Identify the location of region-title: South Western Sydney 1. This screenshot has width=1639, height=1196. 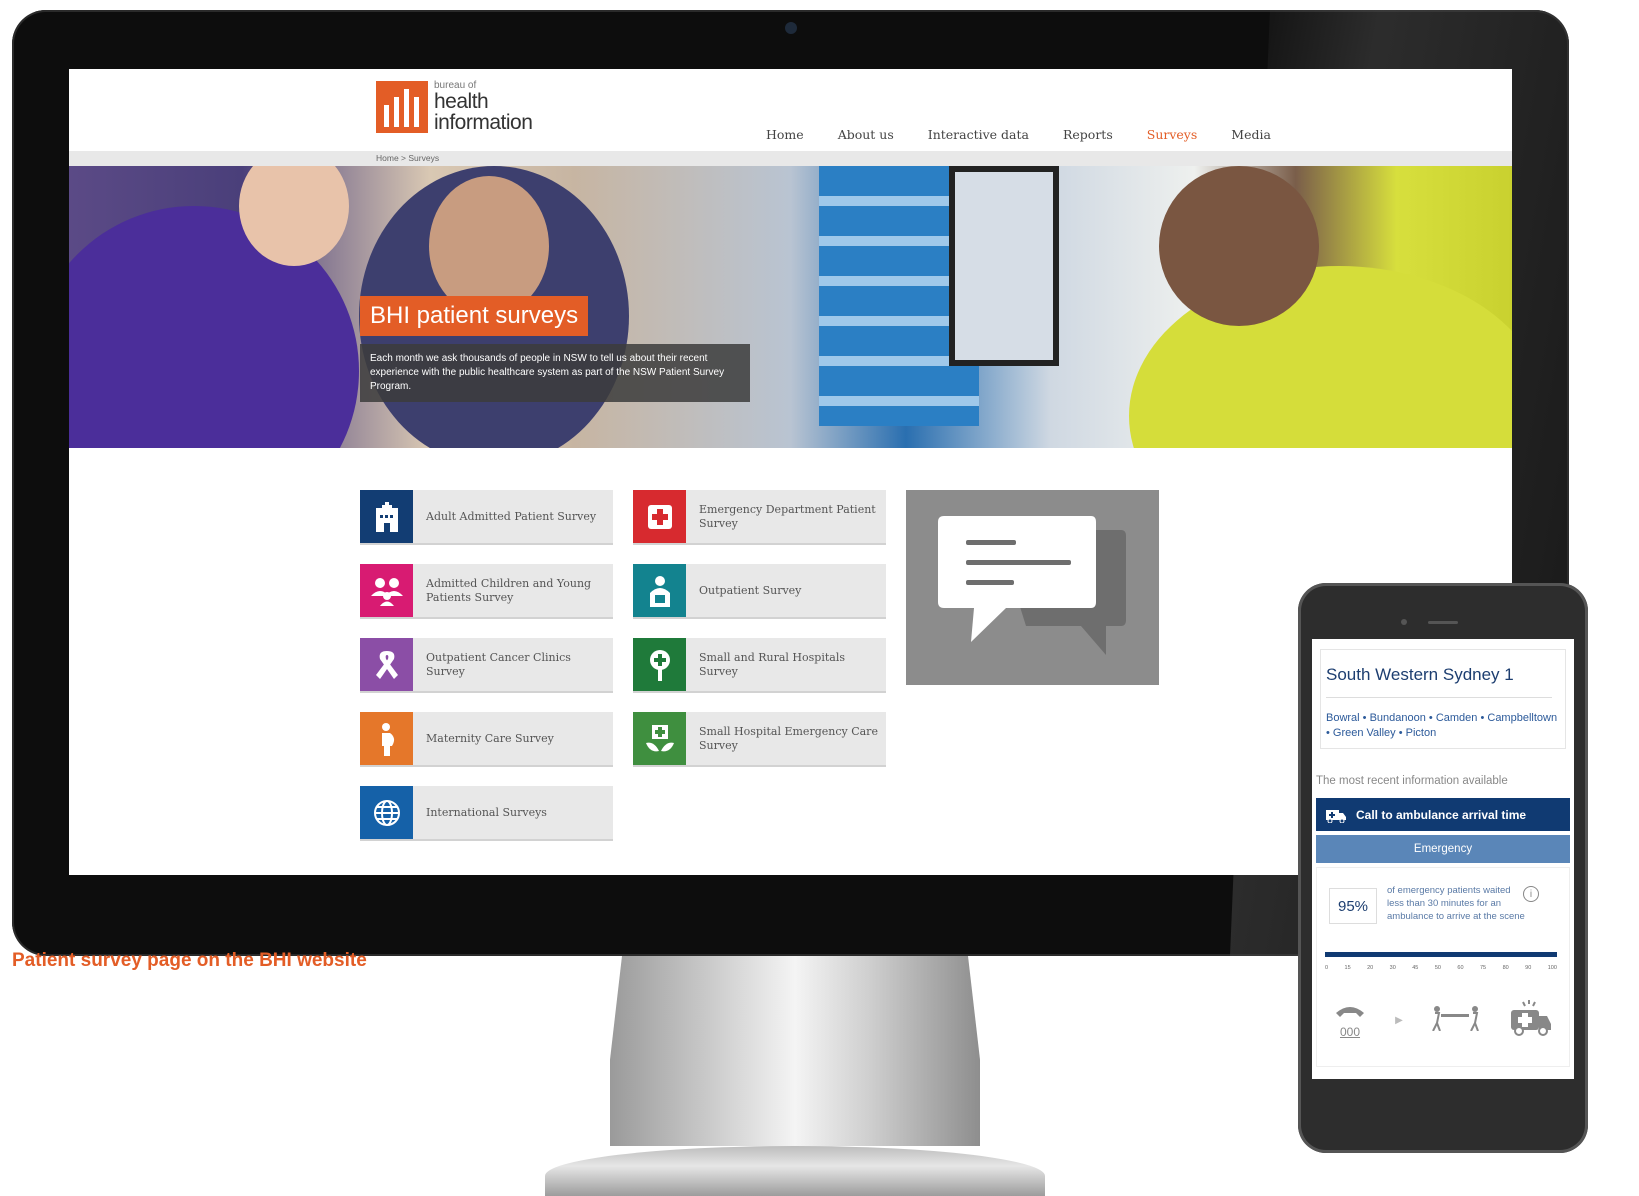
(1420, 674).